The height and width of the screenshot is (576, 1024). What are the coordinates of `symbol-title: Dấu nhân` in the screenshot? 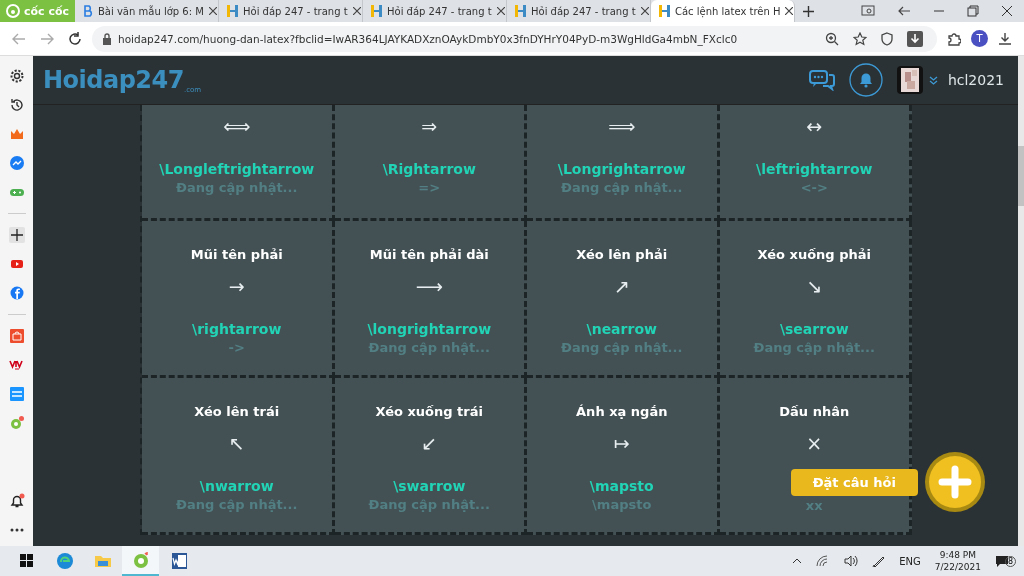 It's located at (814, 412).